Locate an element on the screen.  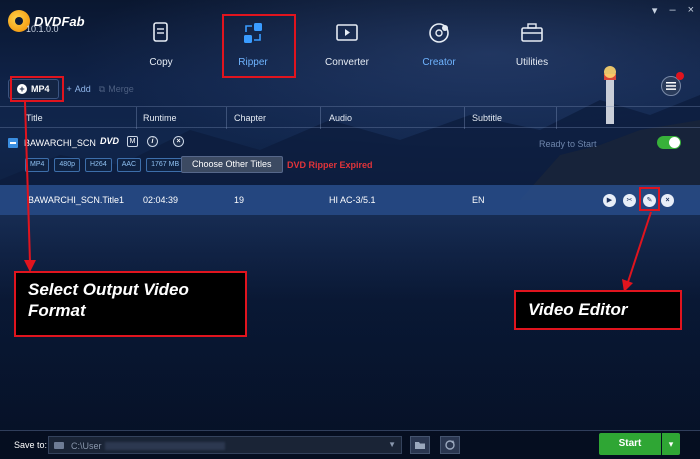
mode-utilities-label: Utilities is located at coordinates (532, 62).